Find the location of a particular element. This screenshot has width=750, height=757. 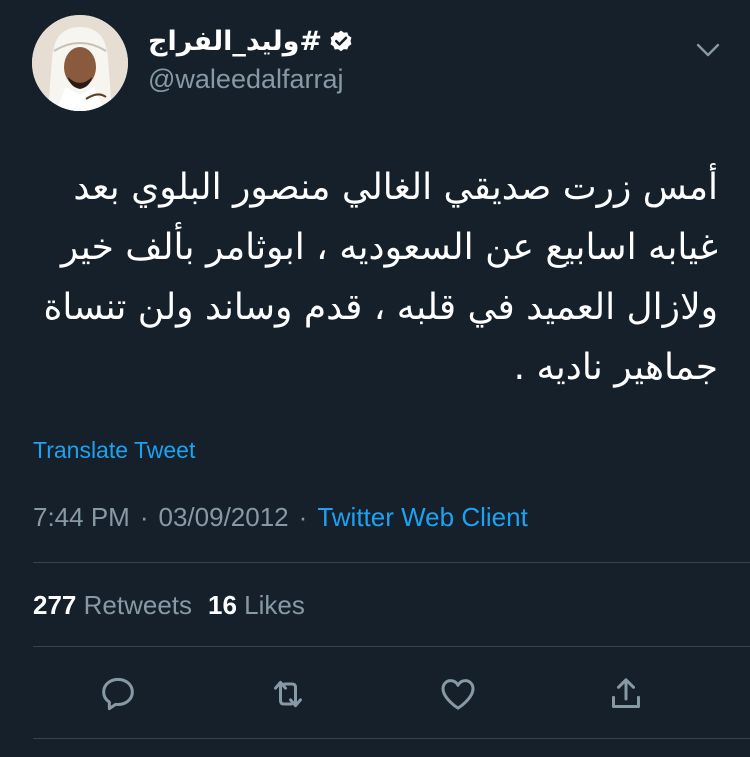

retweets-label: Retweets is located at coordinates (138, 605).